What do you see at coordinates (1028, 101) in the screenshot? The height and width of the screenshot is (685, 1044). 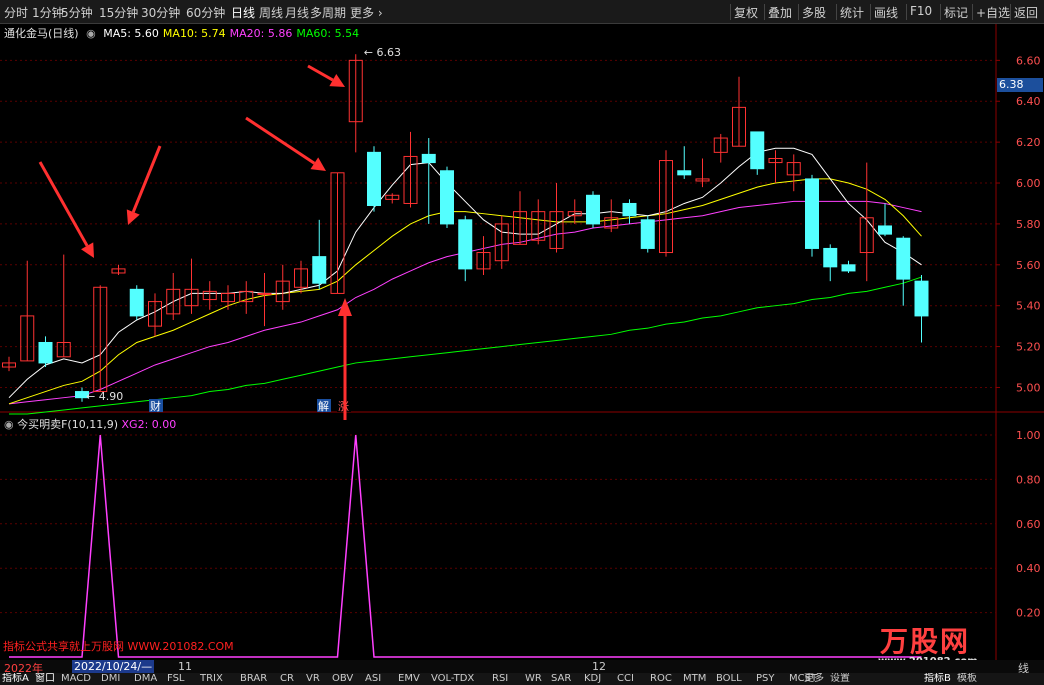 I see `price-tick-label: 6.40` at bounding box center [1028, 101].